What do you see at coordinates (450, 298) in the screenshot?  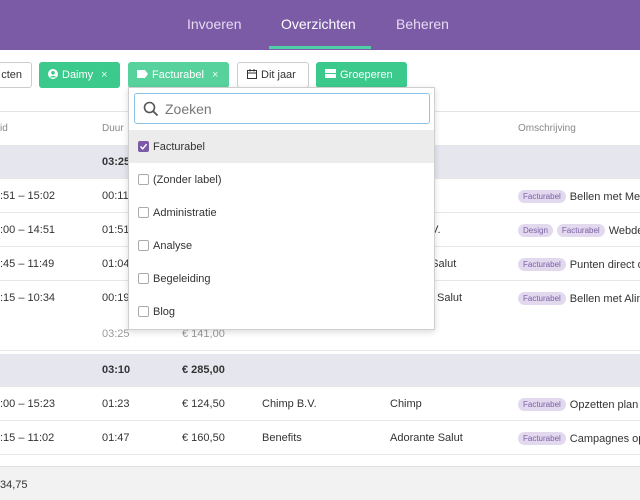 I see `project: Salut` at bounding box center [450, 298].